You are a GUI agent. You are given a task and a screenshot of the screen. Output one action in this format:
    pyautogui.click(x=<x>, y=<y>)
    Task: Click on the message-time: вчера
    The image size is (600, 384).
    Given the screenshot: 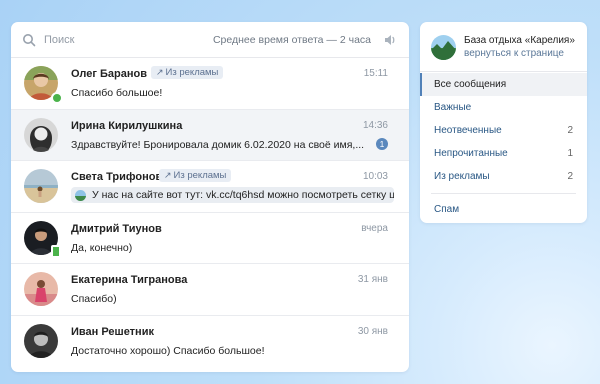 What is the action you would take?
    pyautogui.click(x=374, y=228)
    